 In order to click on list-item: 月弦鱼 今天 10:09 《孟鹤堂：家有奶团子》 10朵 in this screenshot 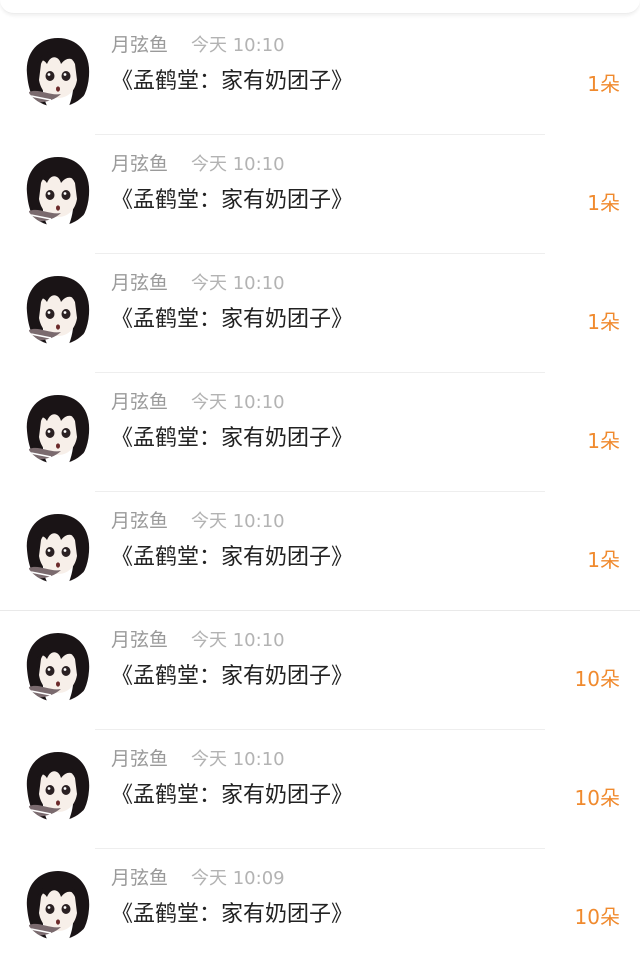, I will do `click(320, 908)`.